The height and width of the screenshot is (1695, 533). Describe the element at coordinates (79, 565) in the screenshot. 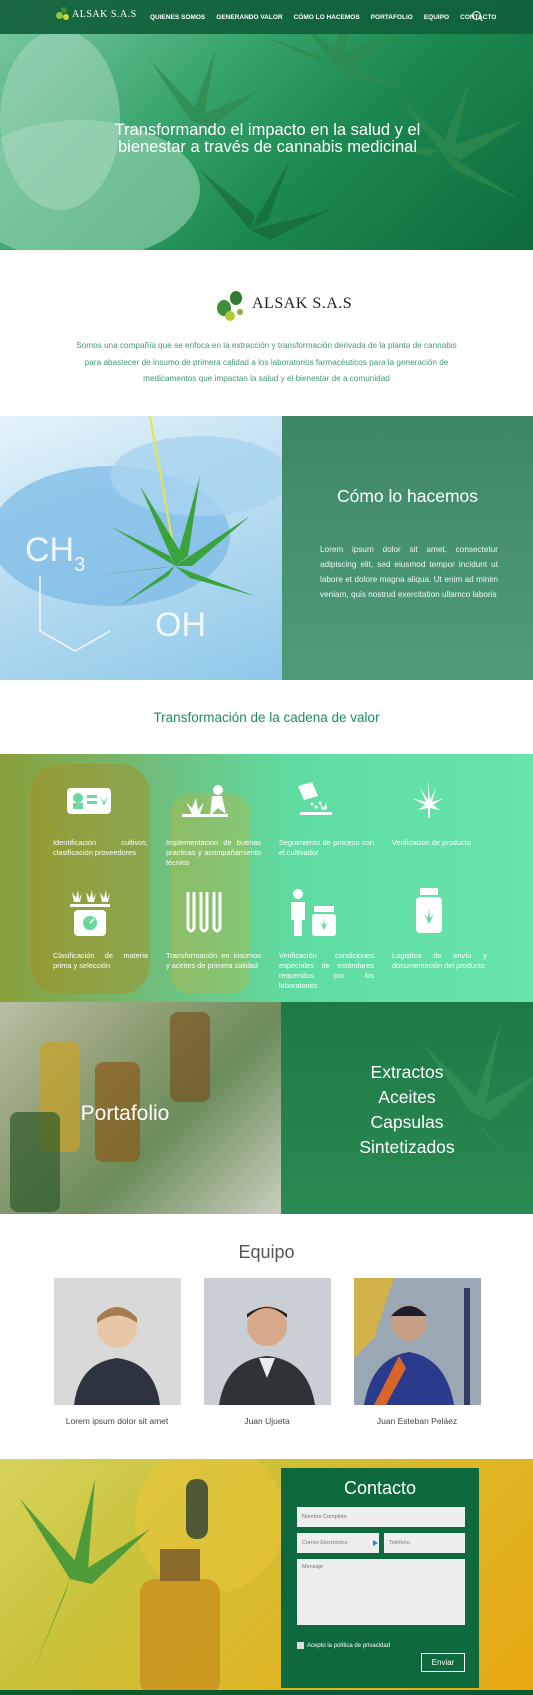

I see `ch-subscript: 3` at that location.